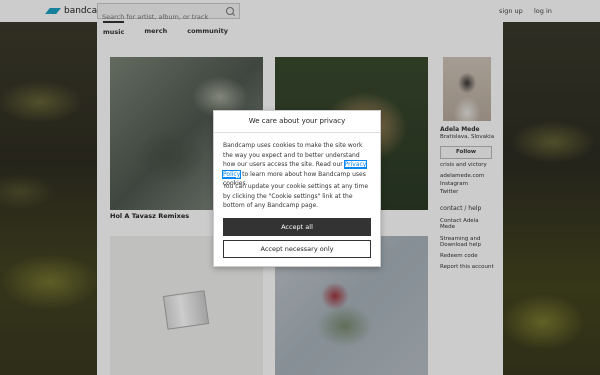 Image resolution: width=600 pixels, height=375 pixels. Describe the element at coordinates (297, 227) in the screenshot. I see `accept-all-button: Accept all` at that location.